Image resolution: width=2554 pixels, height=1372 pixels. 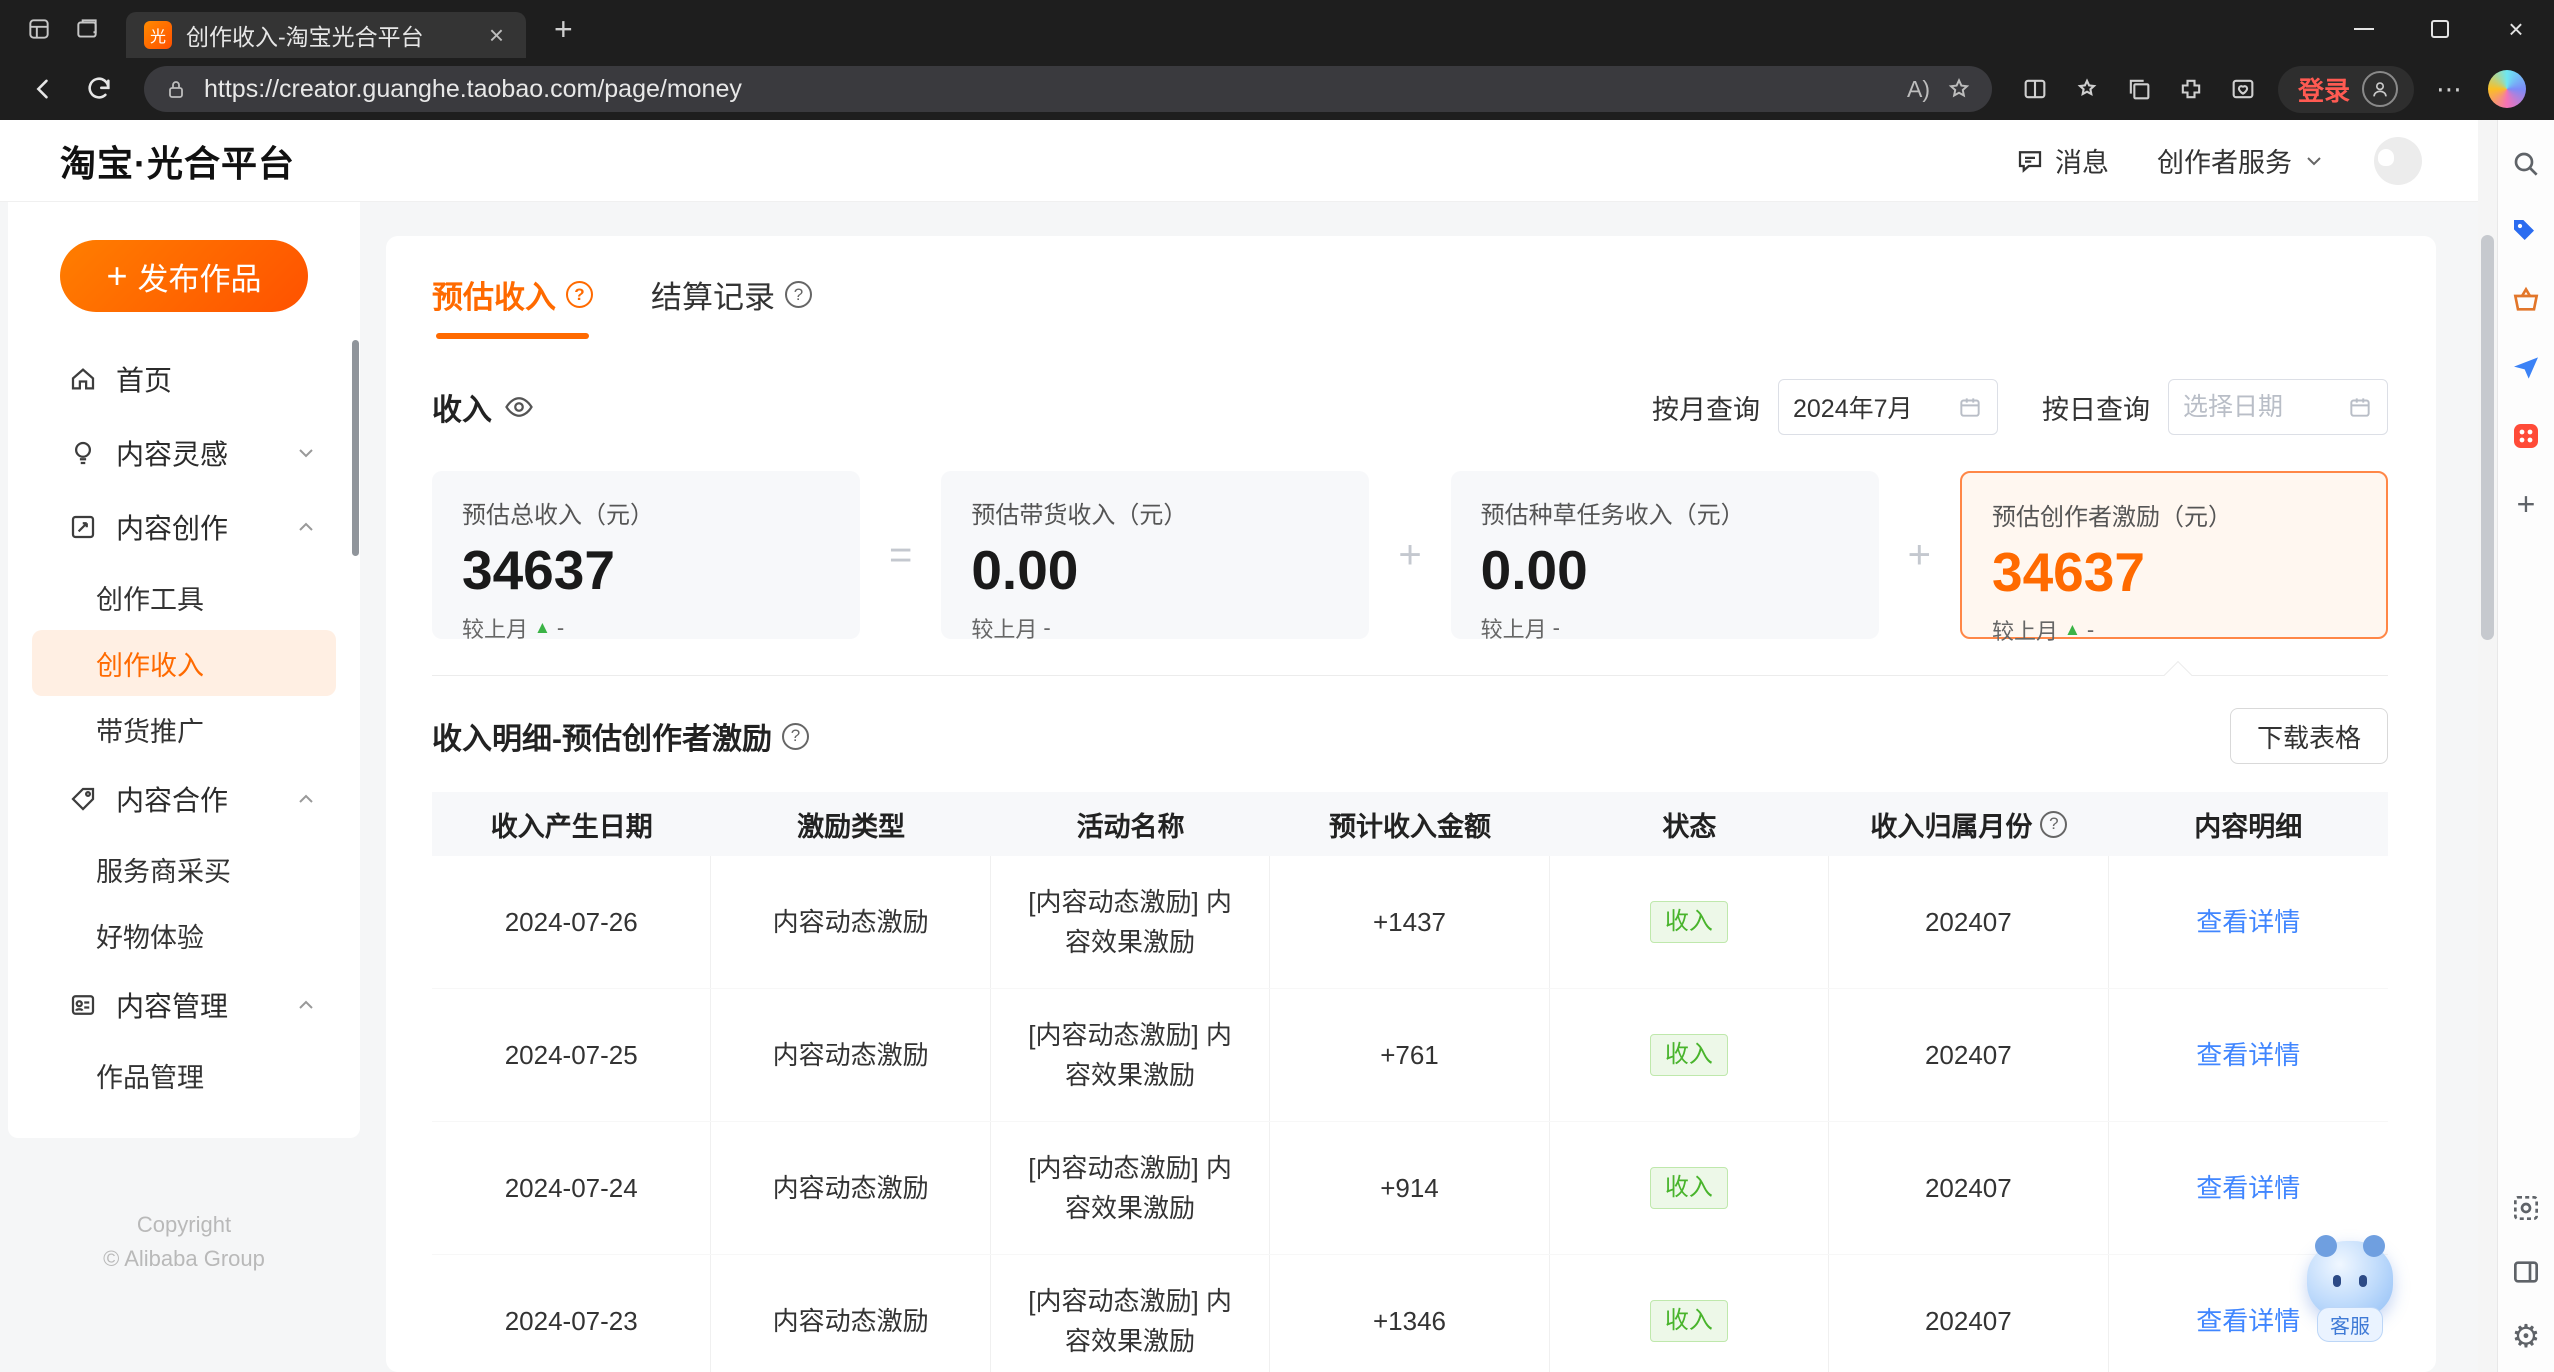 I want to click on sidebar-item-creation-tools: 创作工具, so click(x=184, y=597).